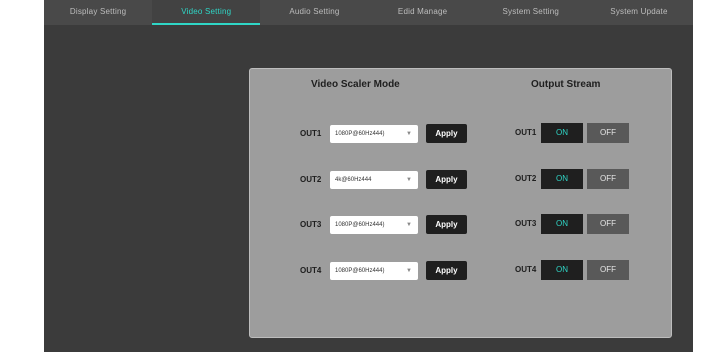  What do you see at coordinates (98, 12) in the screenshot?
I see `tab-display-setting: Display Setting` at bounding box center [98, 12].